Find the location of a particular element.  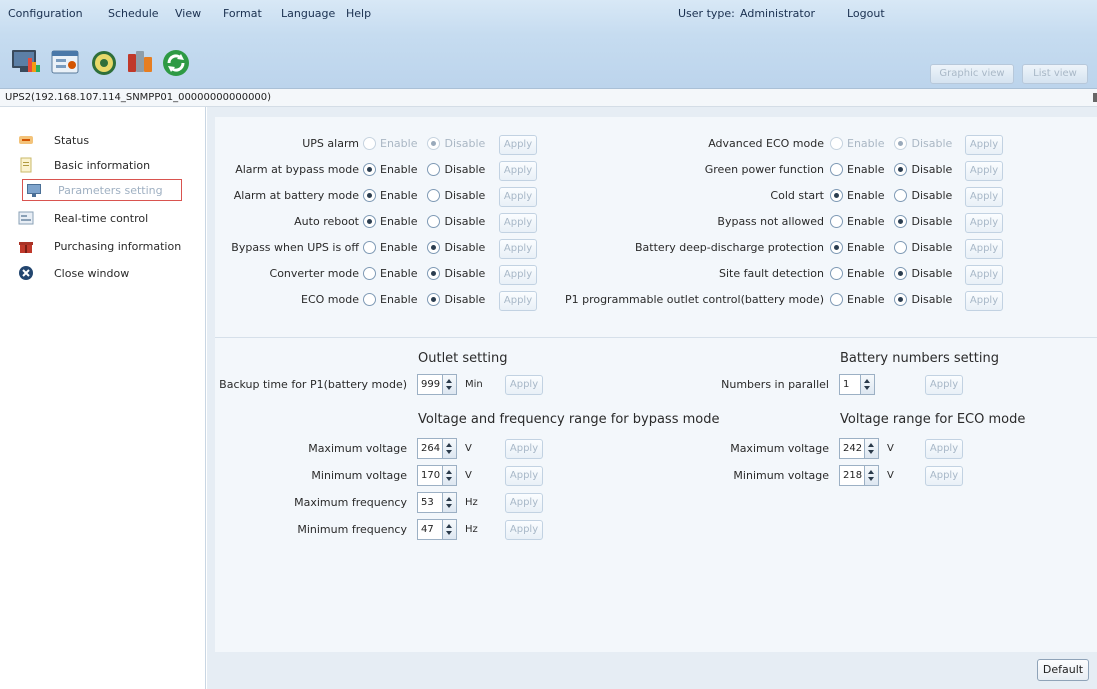

list-view-button: List view is located at coordinates (1055, 74).